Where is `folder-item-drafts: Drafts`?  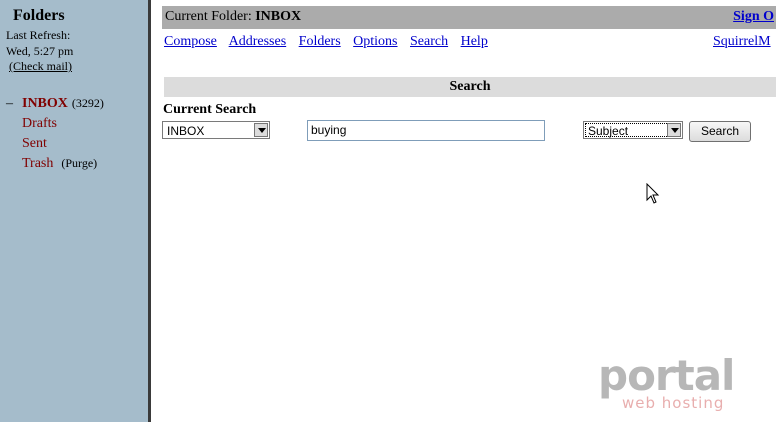
folder-item-drafts: Drafts is located at coordinates (55, 126).